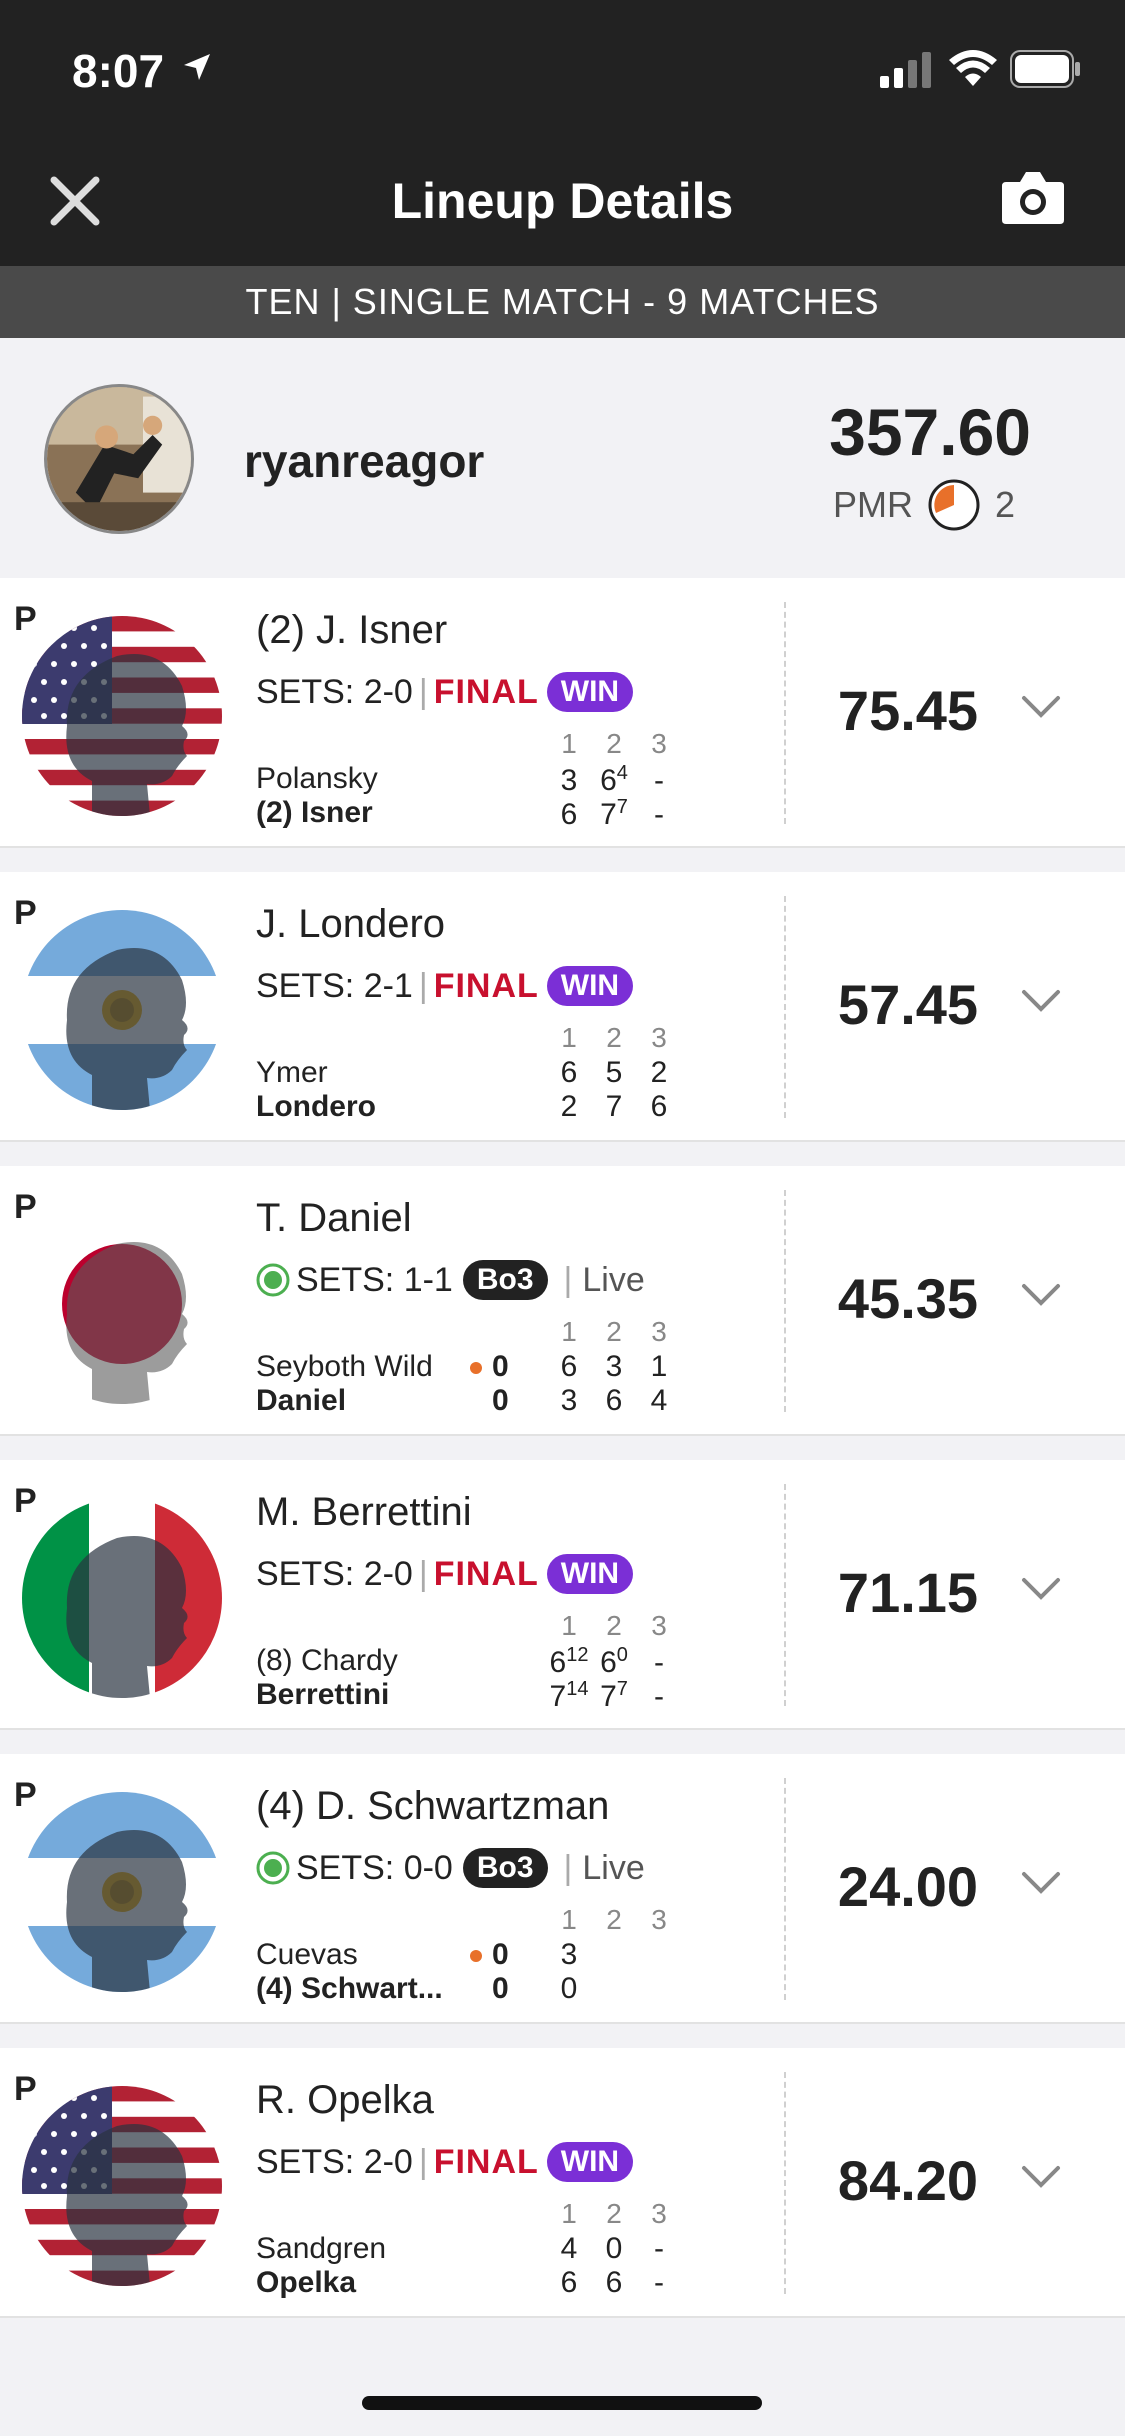  What do you see at coordinates (908, 1592) in the screenshot?
I see `fantasy-points: 71.15` at bounding box center [908, 1592].